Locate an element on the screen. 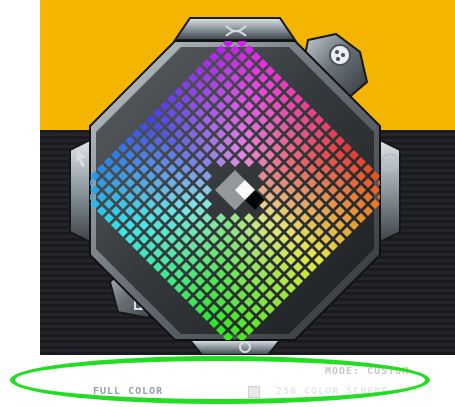 The image size is (455, 407). tab-top is located at coordinates (235, 29).